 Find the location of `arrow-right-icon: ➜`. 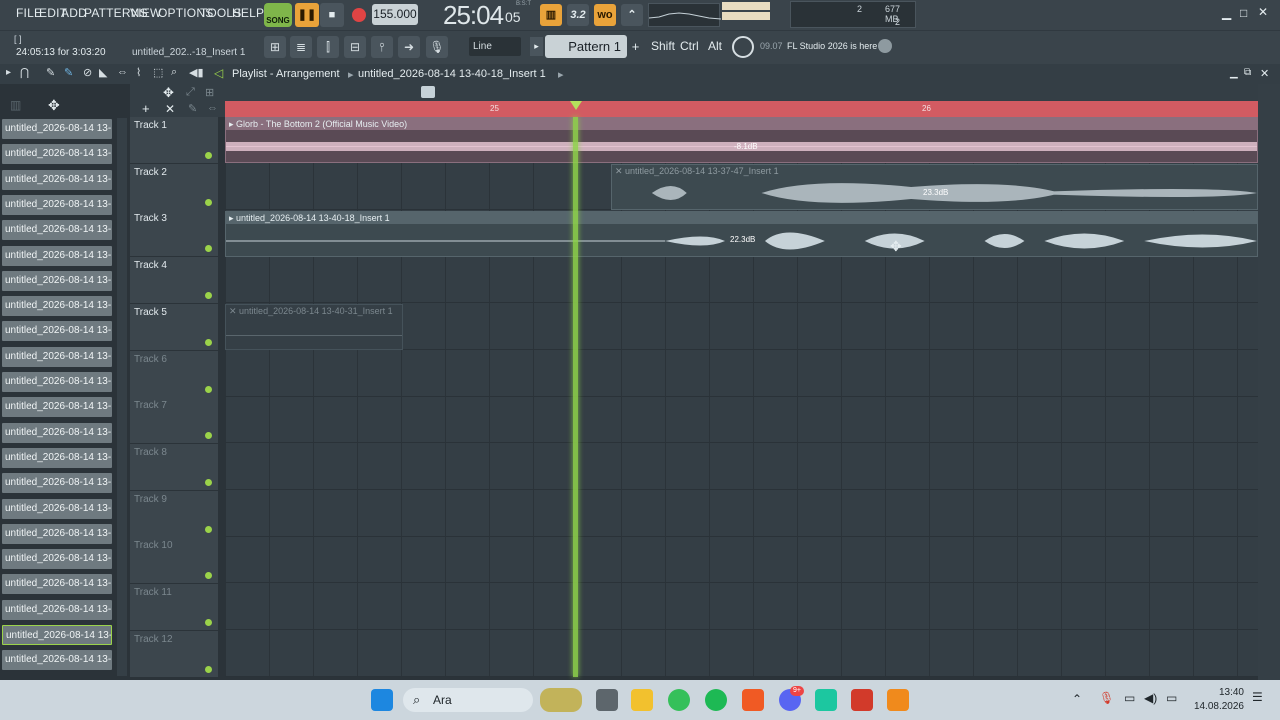

arrow-right-icon: ➜ is located at coordinates (409, 47).